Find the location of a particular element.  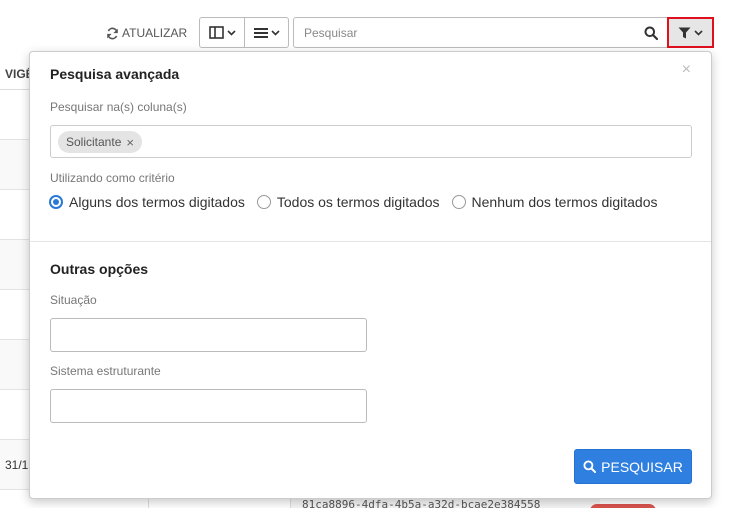

list-options-button is located at coordinates (266, 32).